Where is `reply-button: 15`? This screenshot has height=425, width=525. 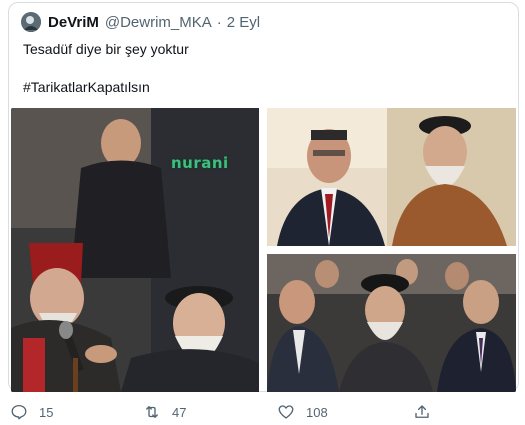
reply-button: 15 is located at coordinates (31, 412).